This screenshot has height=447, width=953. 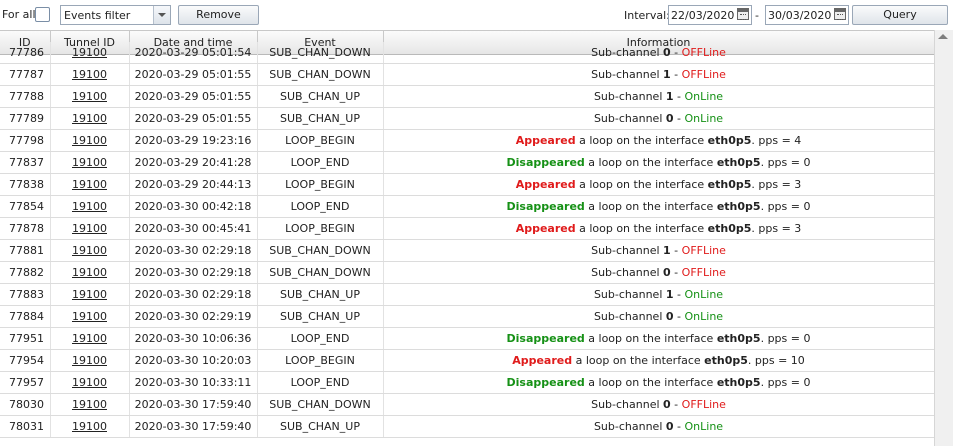 What do you see at coordinates (729, 228) in the screenshot?
I see `info-interface: eth0p5` at bounding box center [729, 228].